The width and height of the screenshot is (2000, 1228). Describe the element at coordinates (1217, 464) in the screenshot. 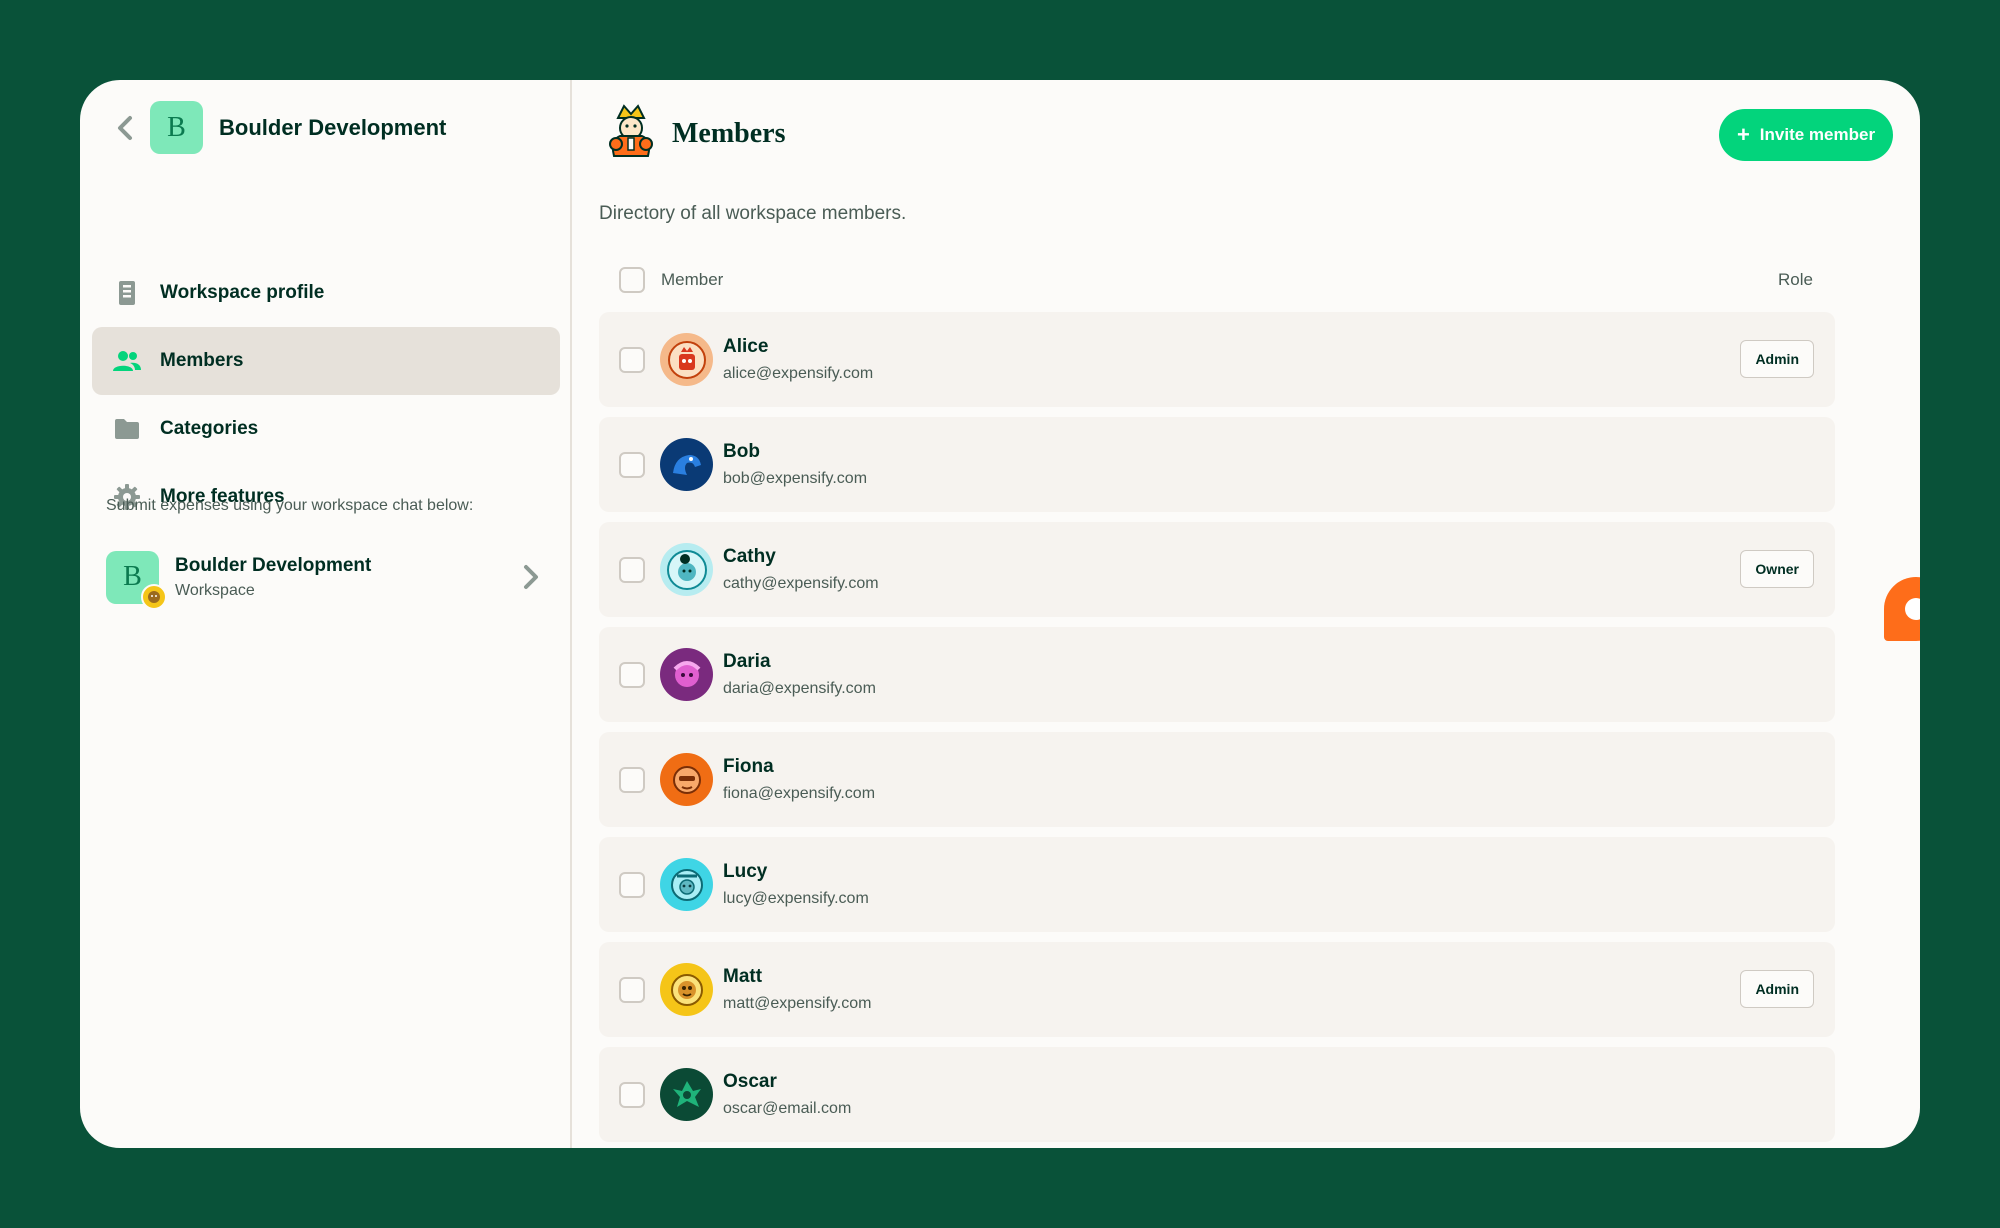

I see `member-row: Bob bob@expensify.com` at that location.